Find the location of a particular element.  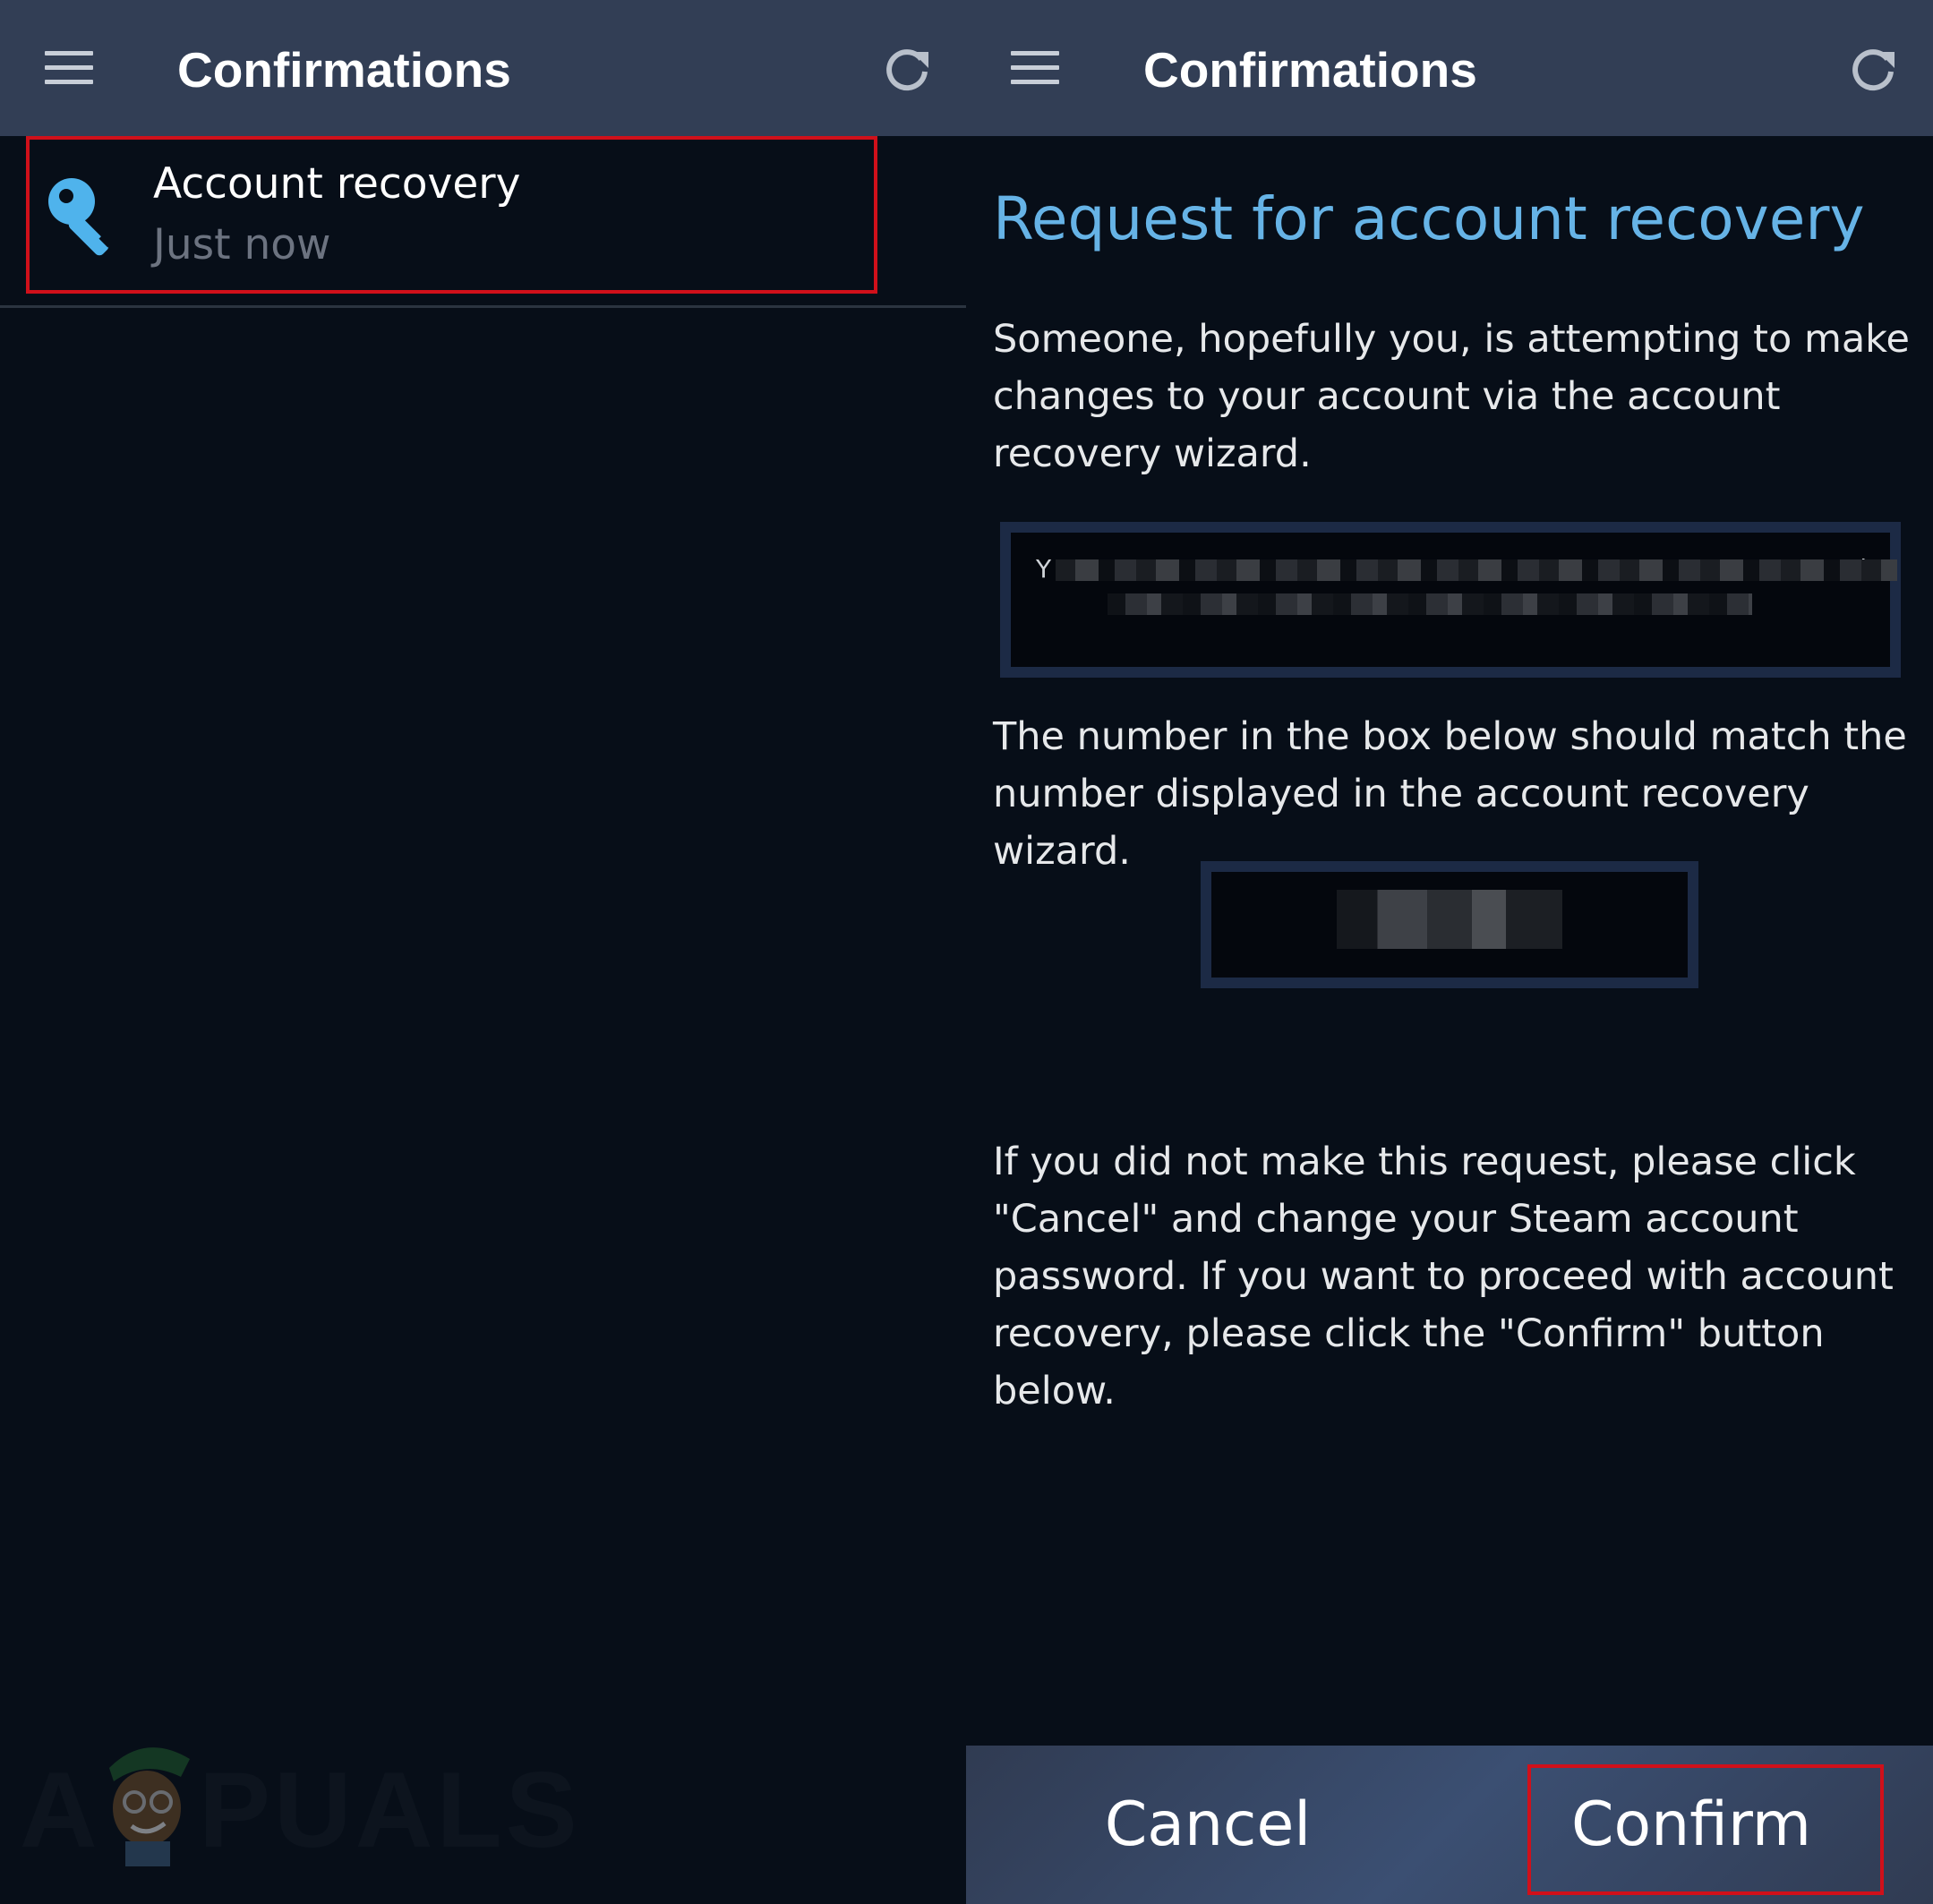

key-icon is located at coordinates (81, 217).